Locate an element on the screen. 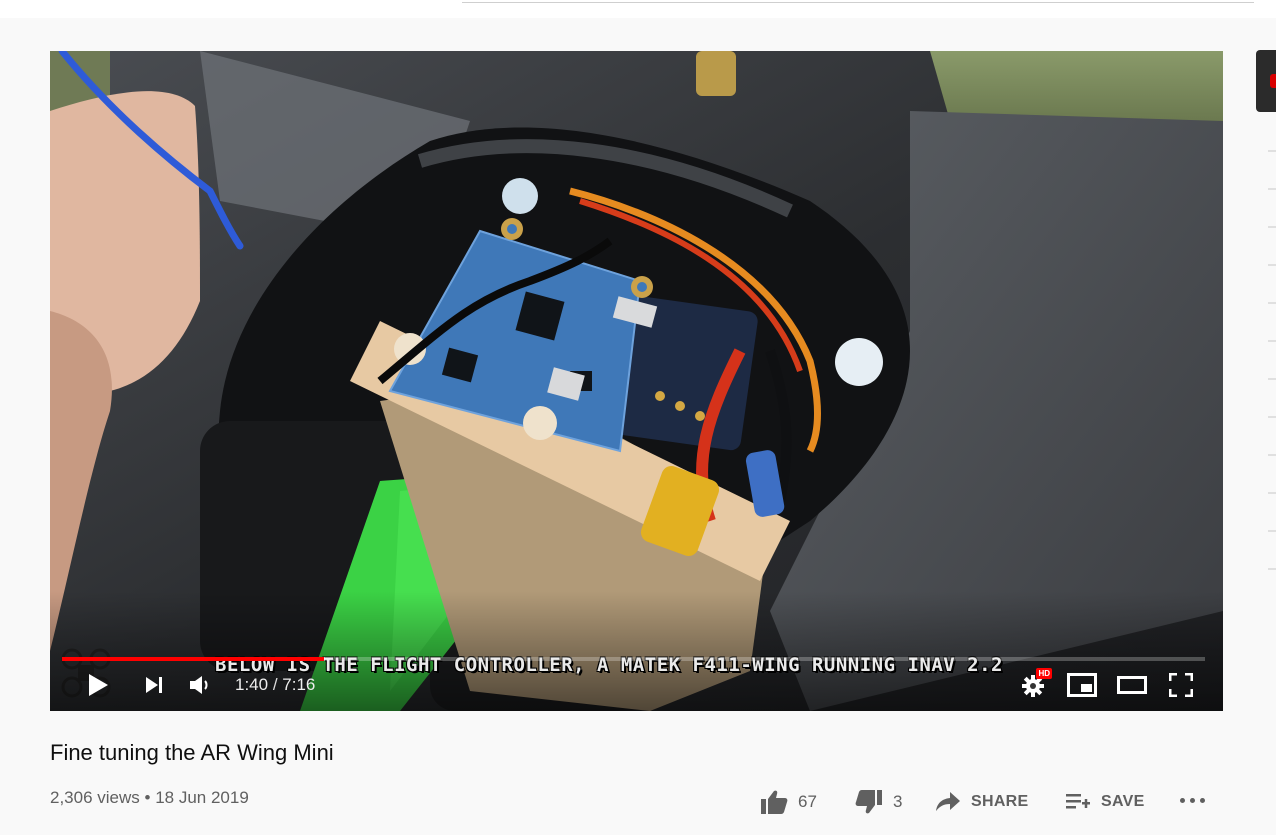 This screenshot has height=835, width=1276. progress-bar is located at coordinates (633, 659).